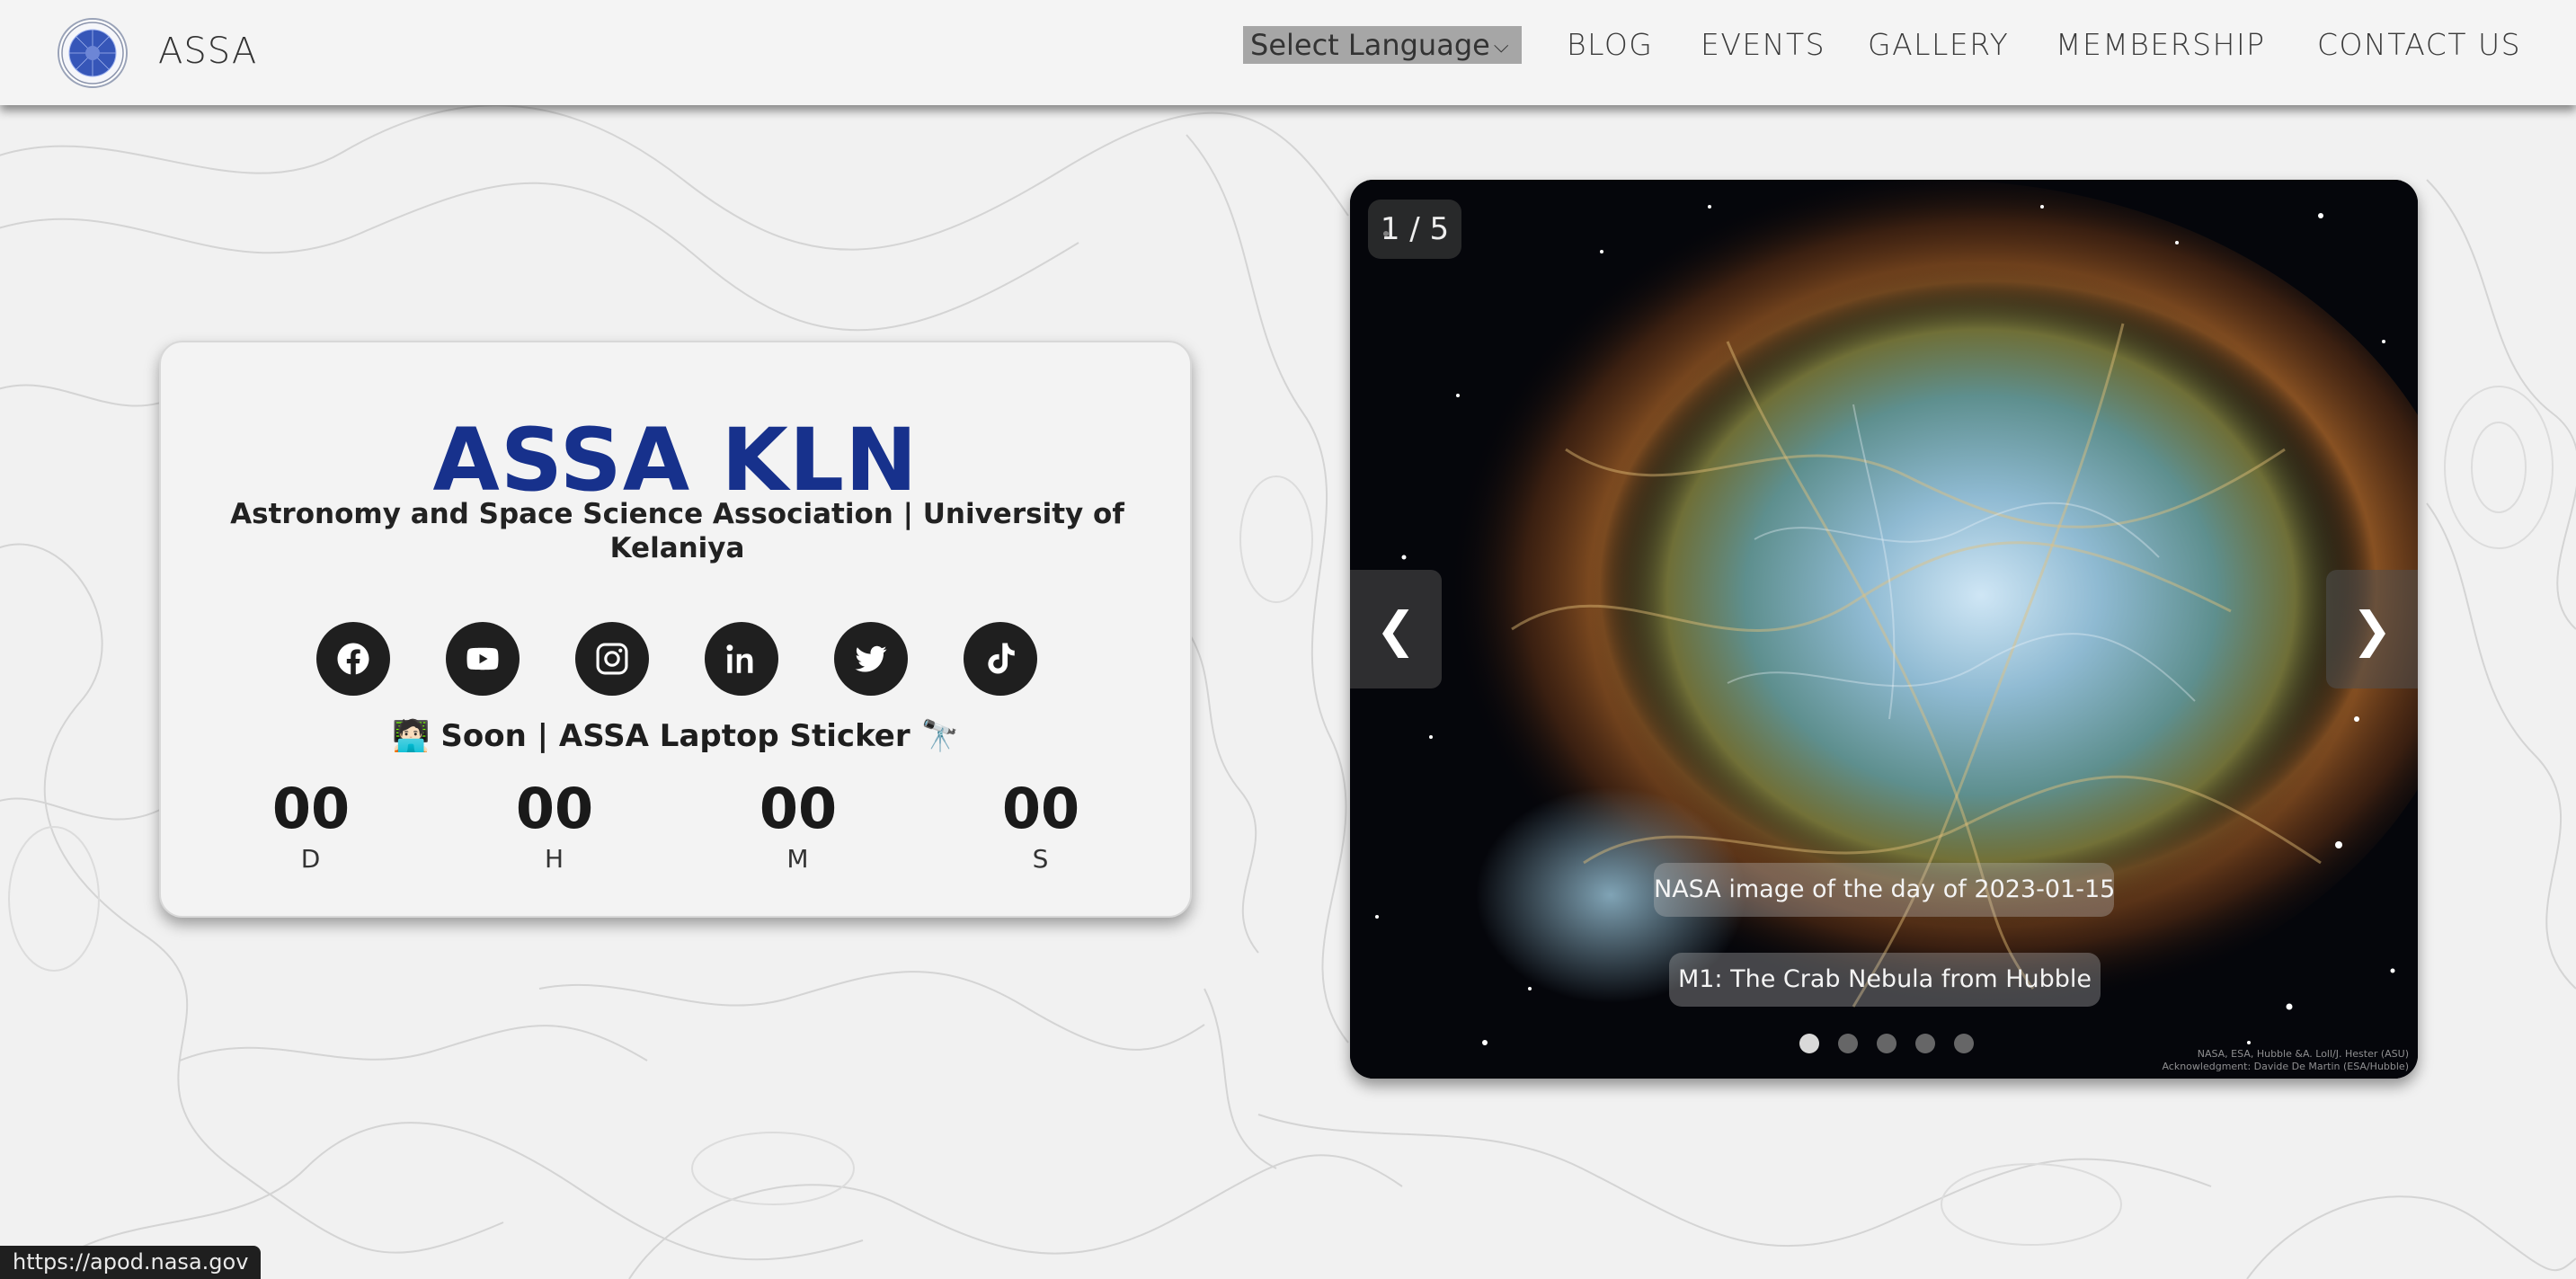  I want to click on language-select: Select Language ⌵, so click(1382, 45).